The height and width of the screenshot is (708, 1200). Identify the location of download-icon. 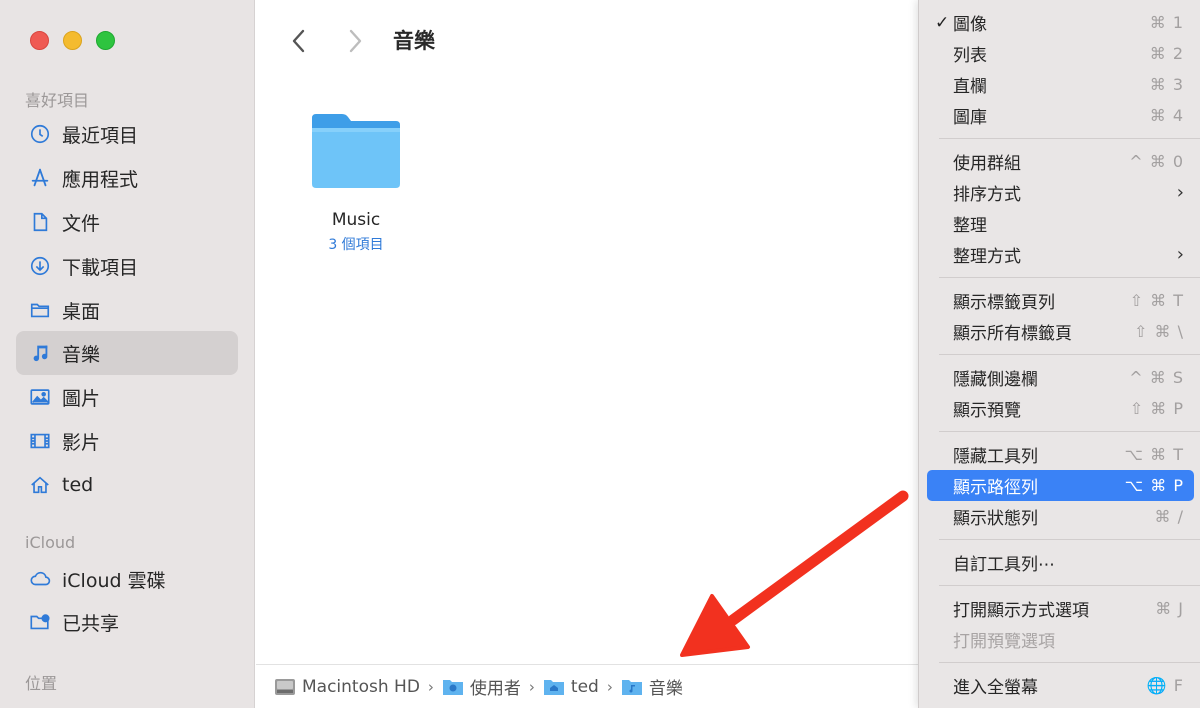
(40, 266).